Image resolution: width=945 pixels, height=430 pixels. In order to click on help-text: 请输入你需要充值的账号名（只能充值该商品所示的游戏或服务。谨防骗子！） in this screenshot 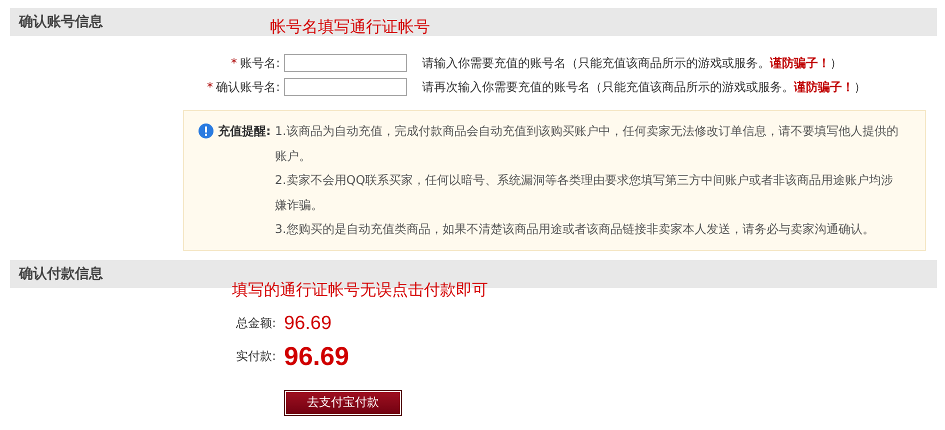, I will do `click(632, 63)`.